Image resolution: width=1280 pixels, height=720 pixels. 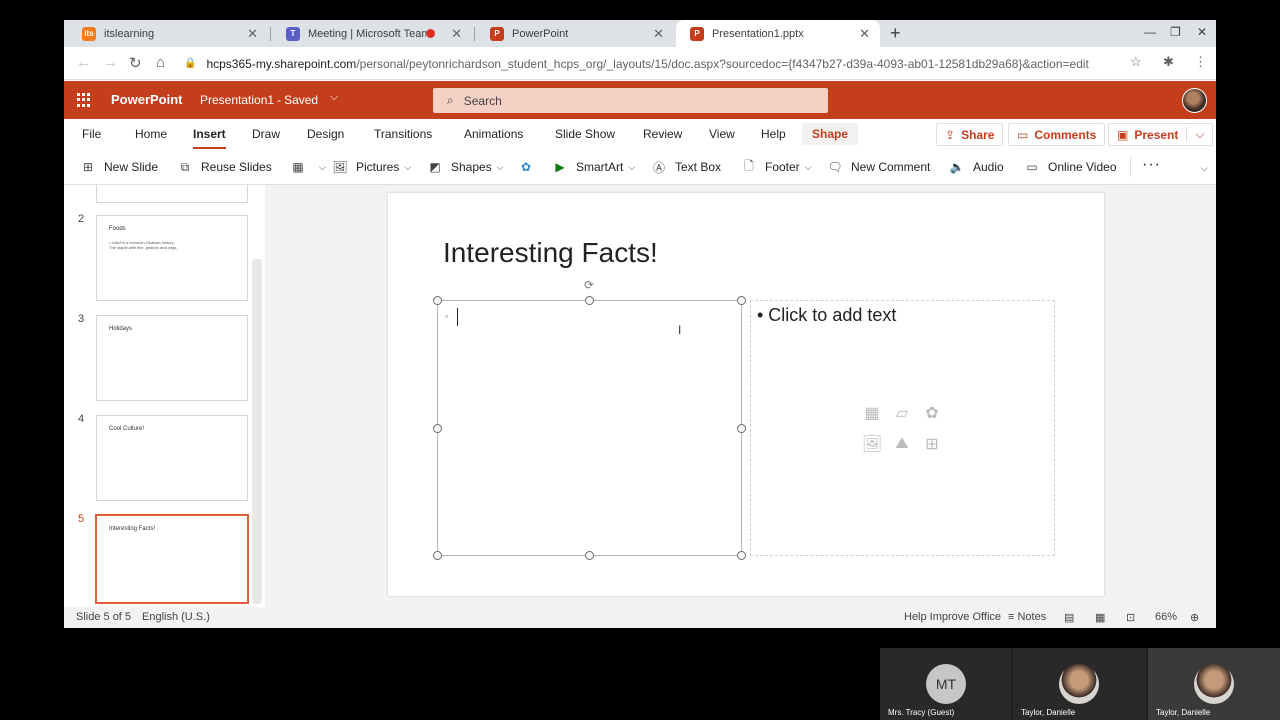 What do you see at coordinates (593, 167) in the screenshot?
I see `smartart-button: ▶ SmartArt ⌵` at bounding box center [593, 167].